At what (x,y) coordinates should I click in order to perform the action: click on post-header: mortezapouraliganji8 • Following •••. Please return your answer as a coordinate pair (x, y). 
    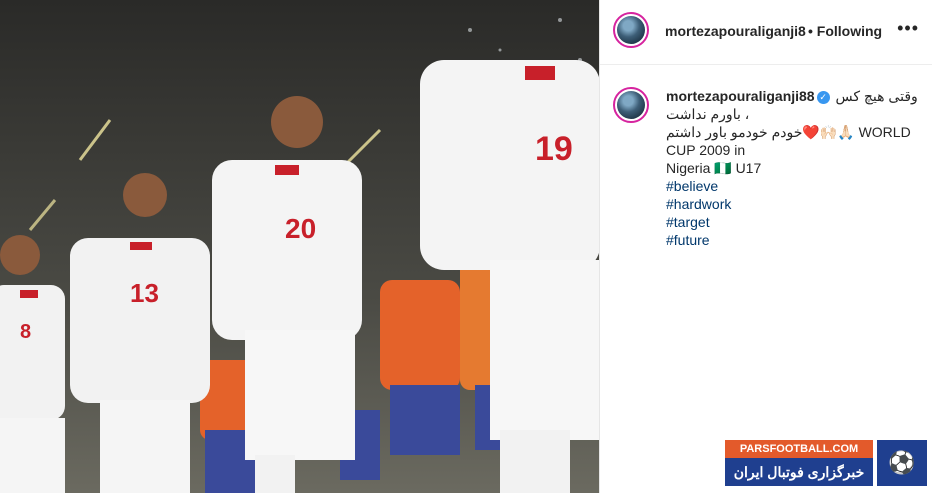
    Looking at the image, I should click on (766, 32).